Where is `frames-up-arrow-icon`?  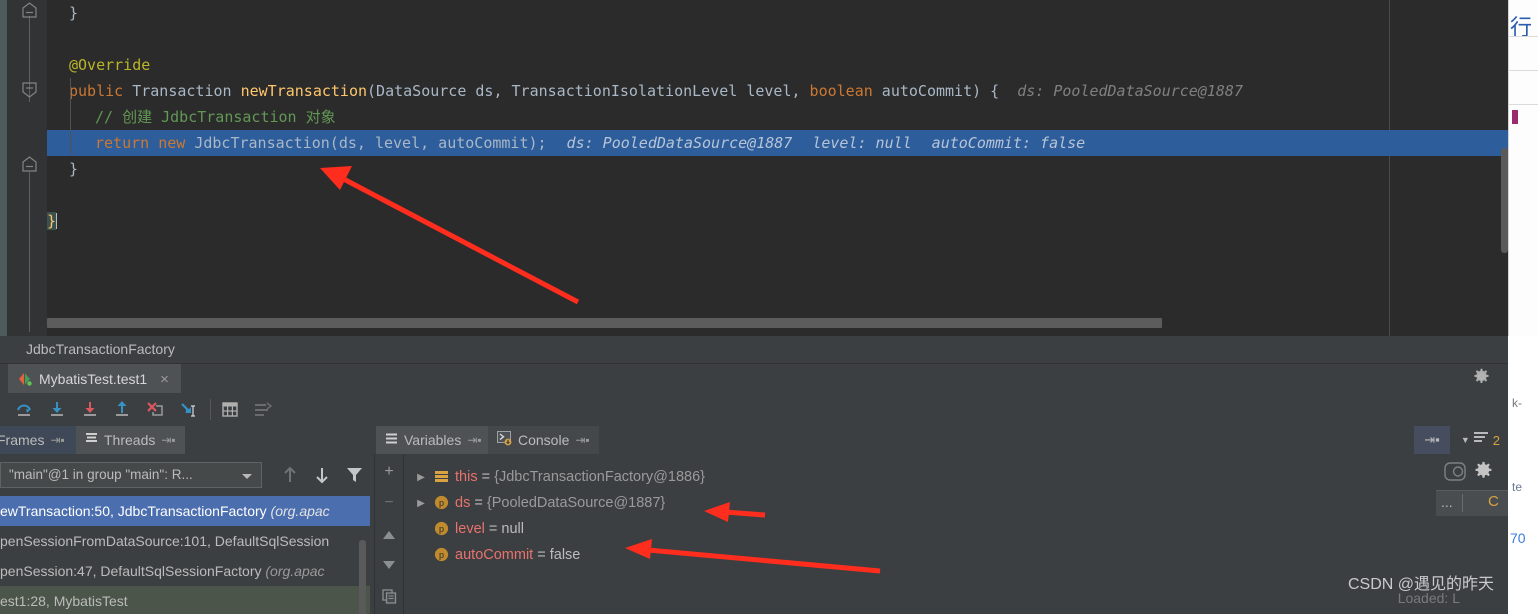 frames-up-arrow-icon is located at coordinates (290, 477).